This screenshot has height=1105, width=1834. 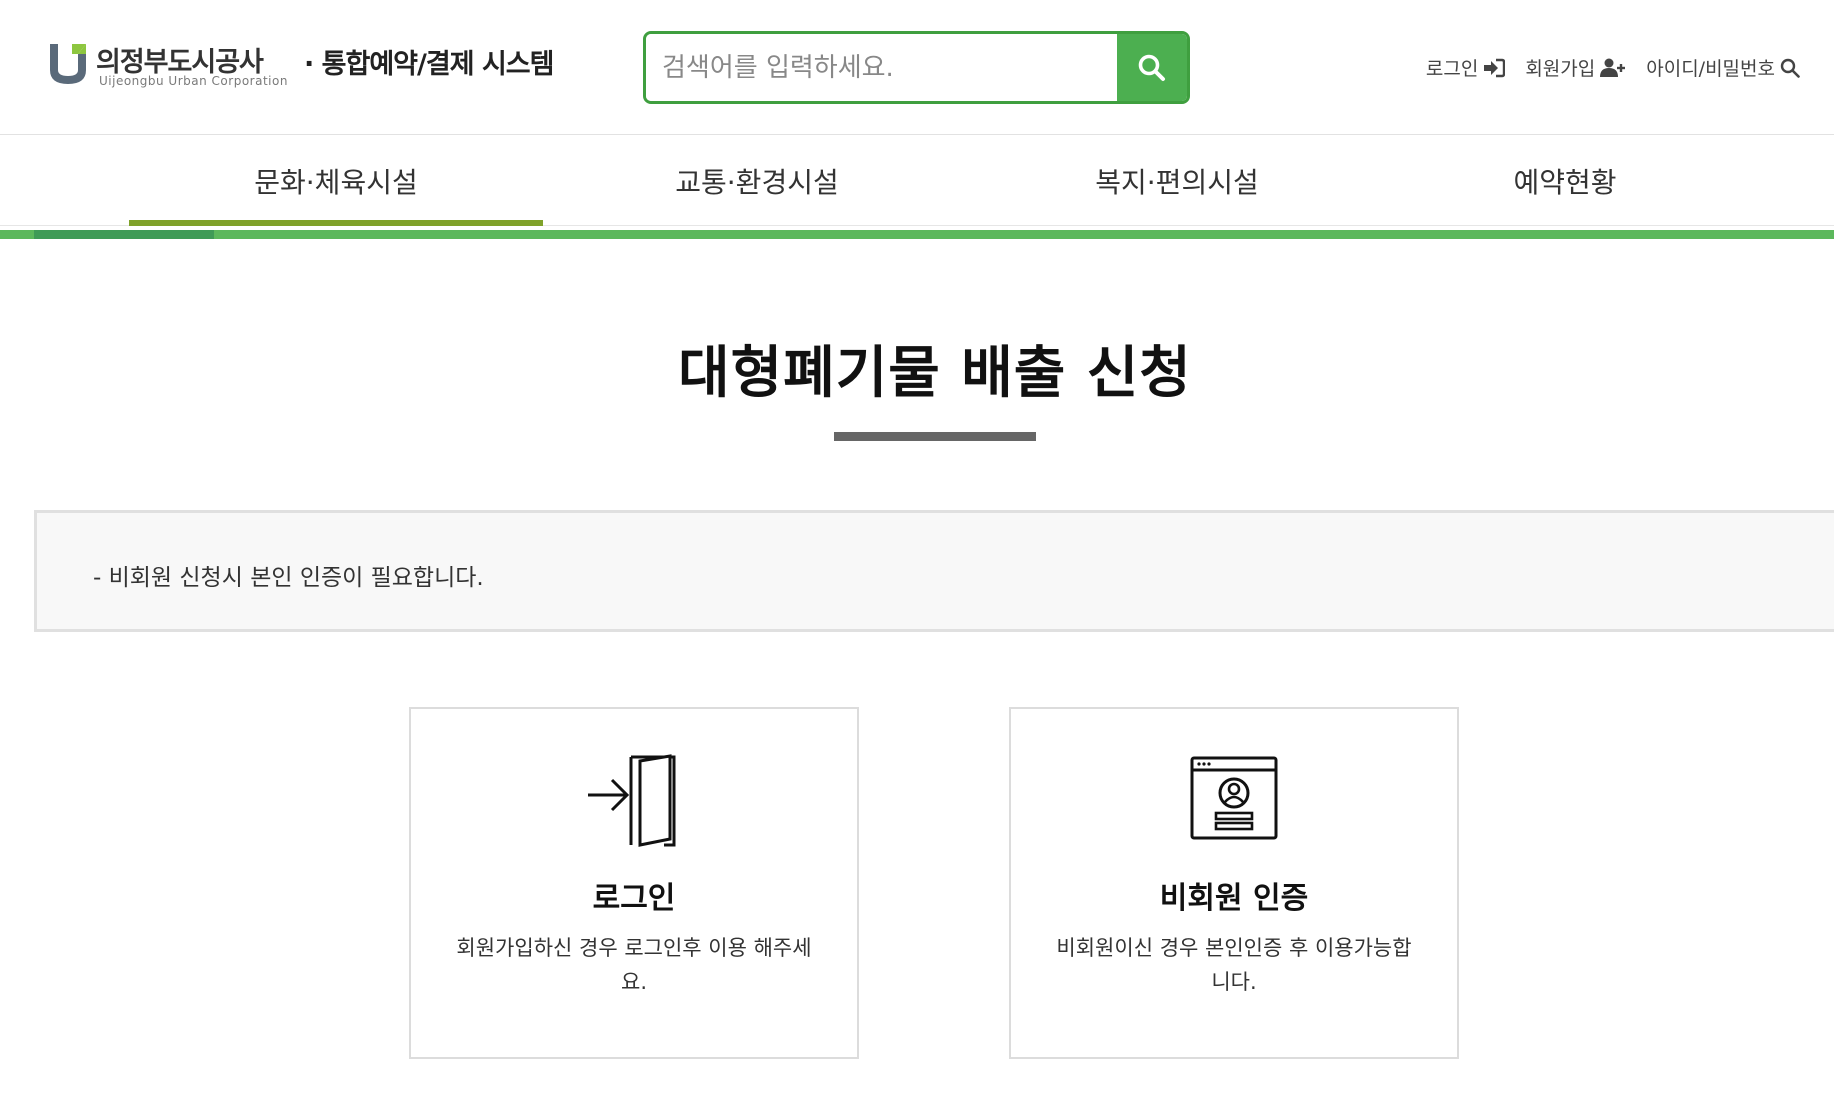 What do you see at coordinates (124, 234) in the screenshot?
I see `nav-accent-segment` at bounding box center [124, 234].